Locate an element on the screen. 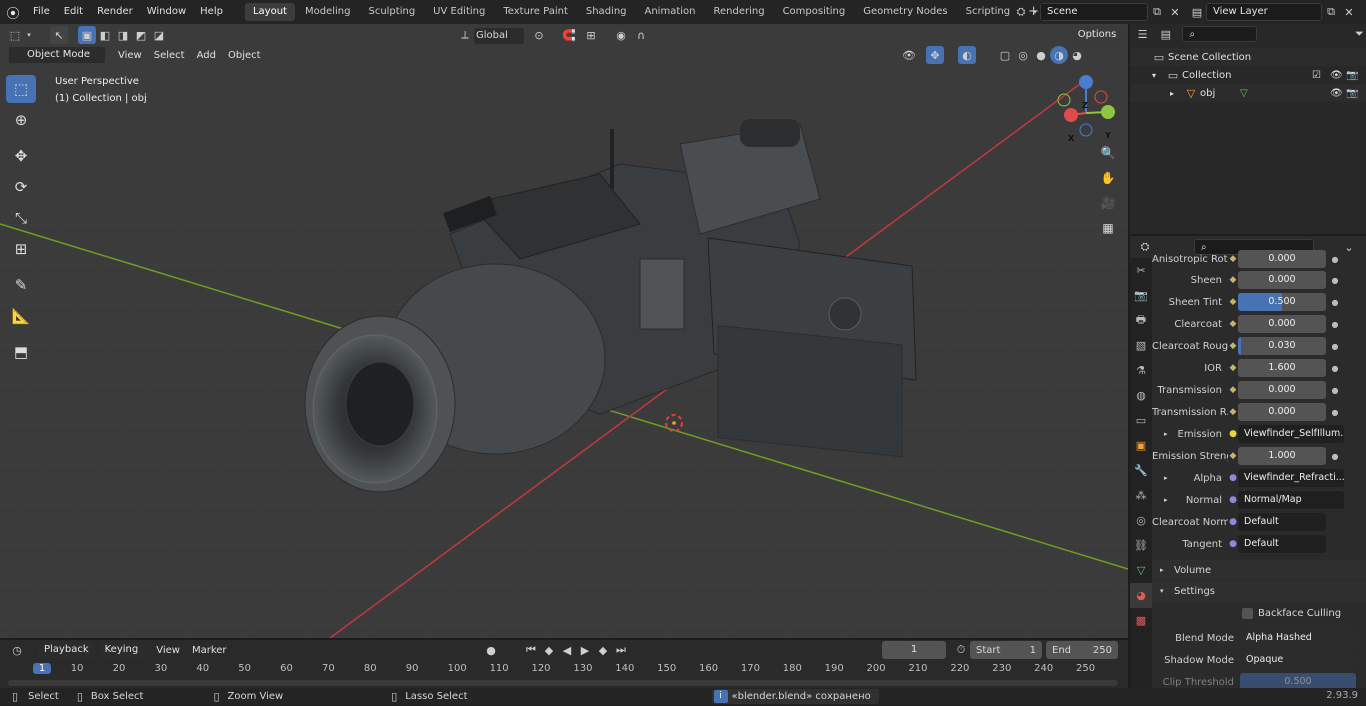  select-mode-subtract-icon: ◨ is located at coordinates (123, 35).